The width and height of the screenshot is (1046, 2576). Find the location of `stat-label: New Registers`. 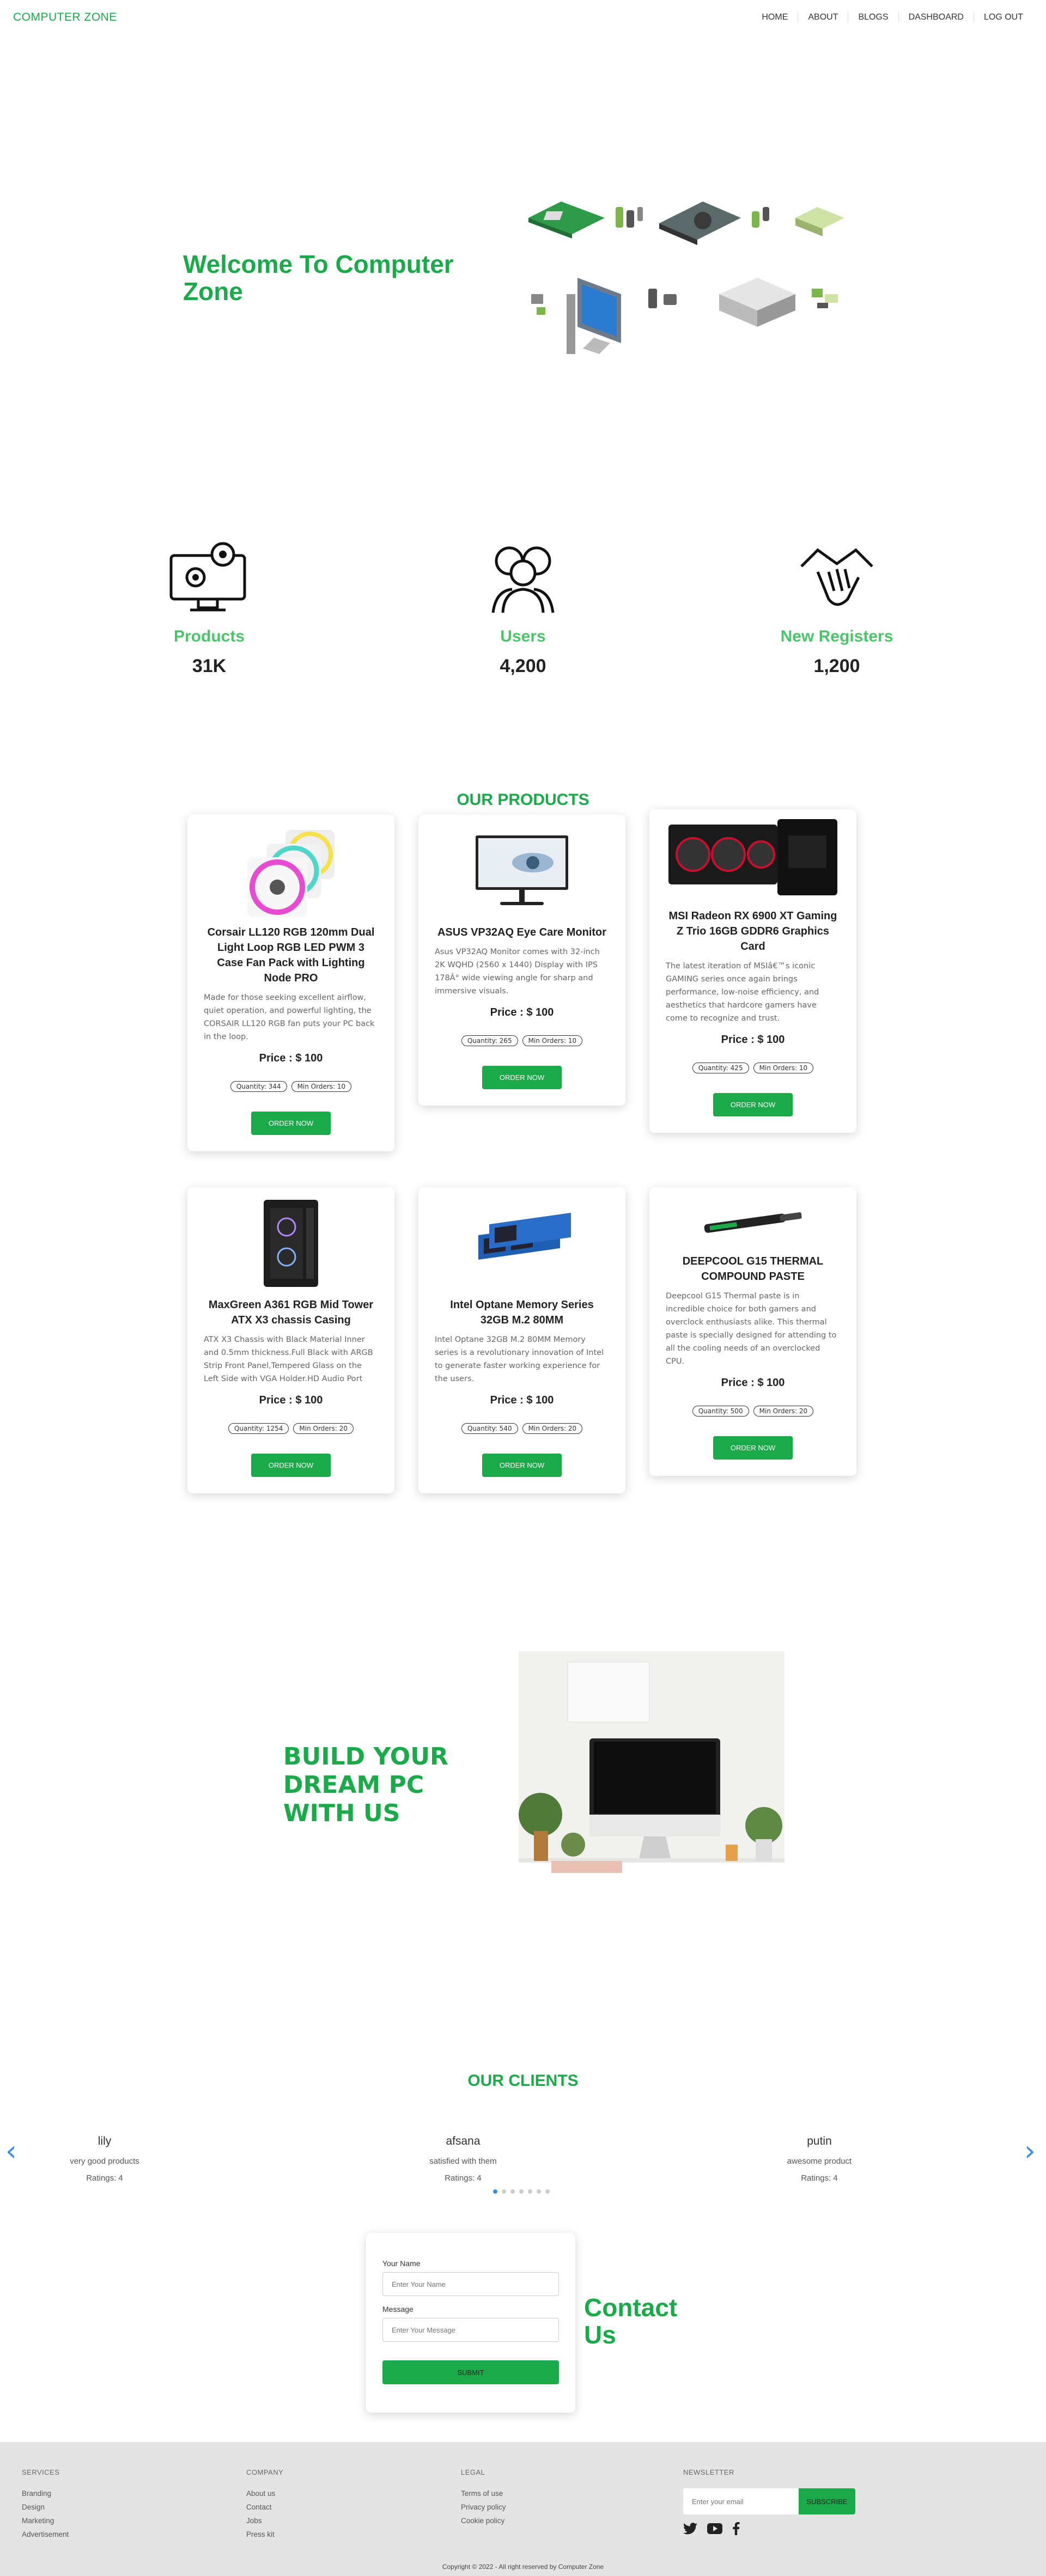

stat-label: New Registers is located at coordinates (836, 636).